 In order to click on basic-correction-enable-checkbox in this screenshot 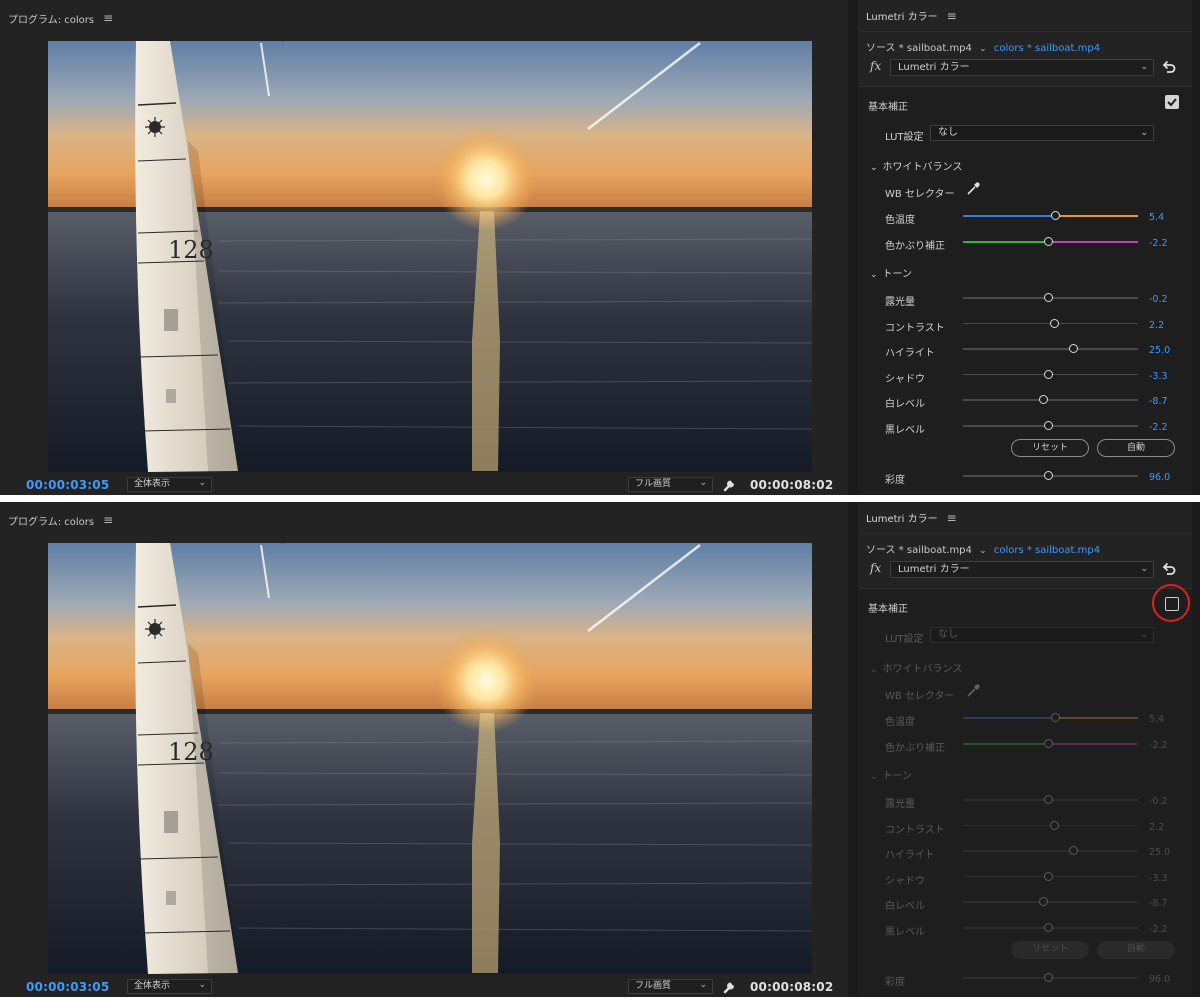, I will do `click(1172, 102)`.